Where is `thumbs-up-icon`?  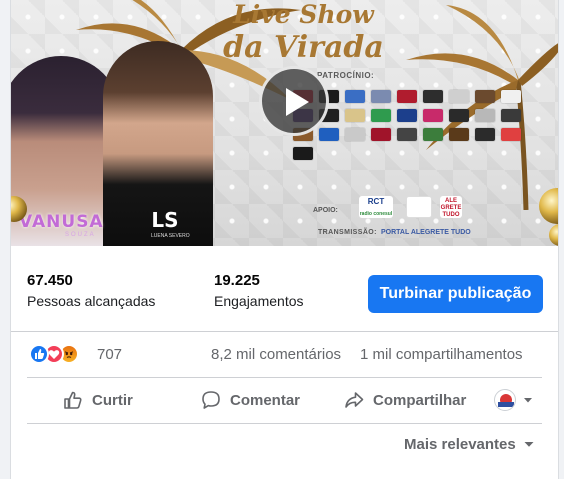 thumbs-up-icon is located at coordinates (73, 400).